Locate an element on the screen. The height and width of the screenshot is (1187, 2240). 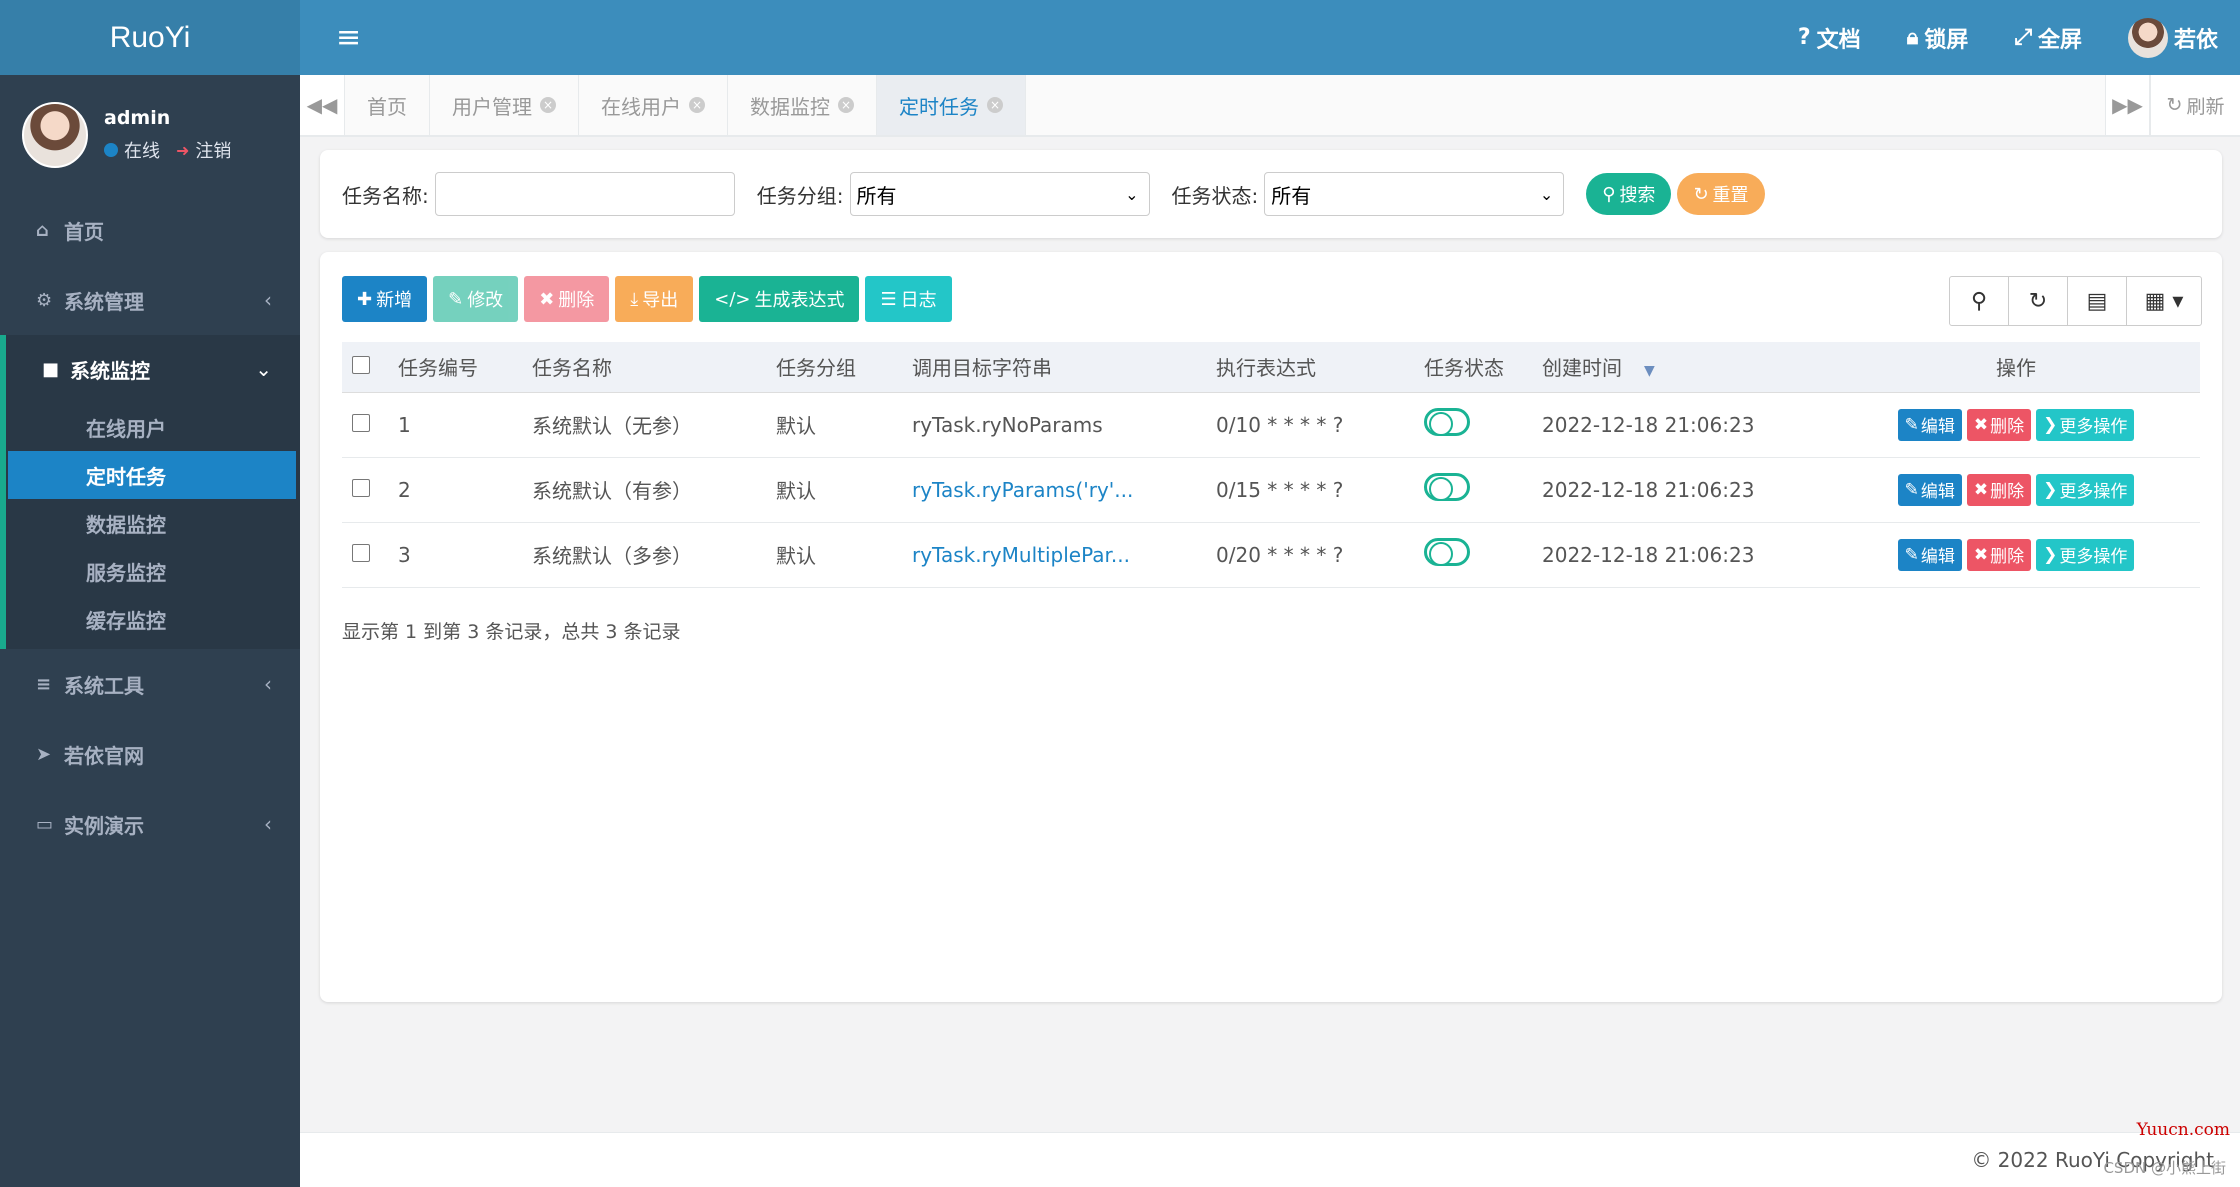
sidebar-item-label: 系统工具 is located at coordinates (104, 685).